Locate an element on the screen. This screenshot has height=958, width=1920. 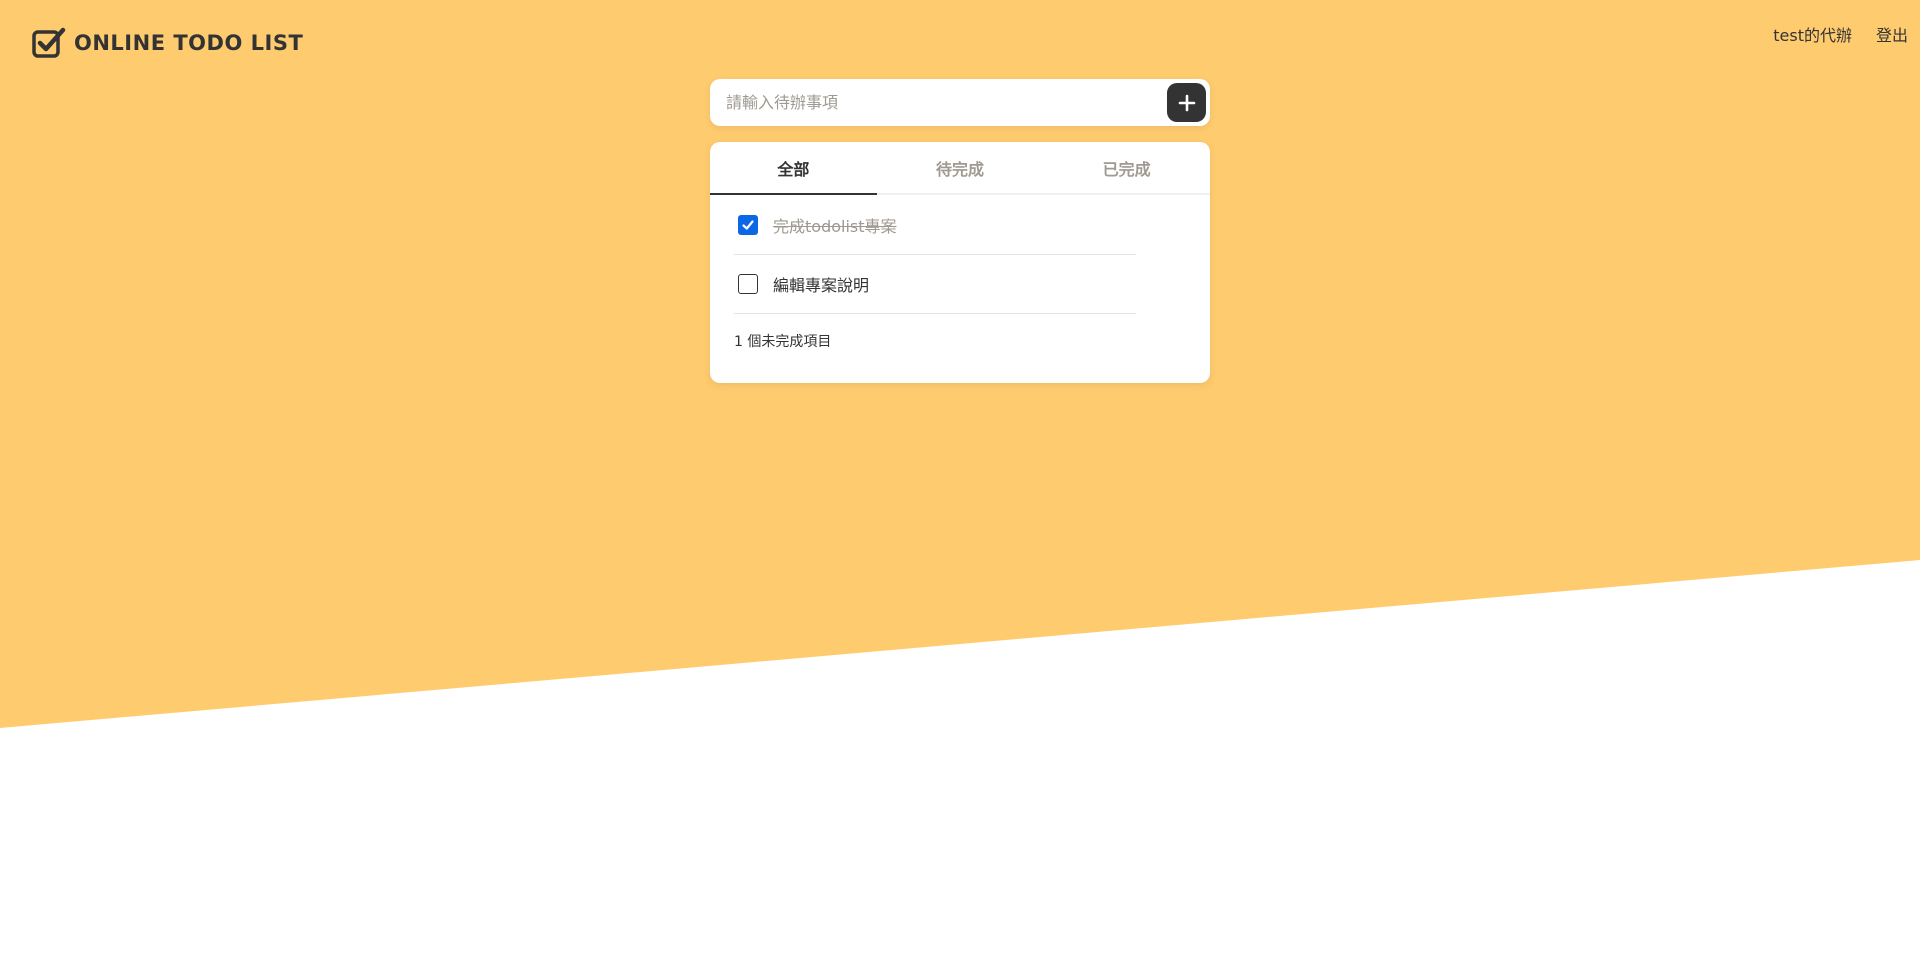
todo-list-card: 全部 待完成 已完成 完成todolist專案 編輯專案說明 1 個未完成項目 is located at coordinates (960, 262).